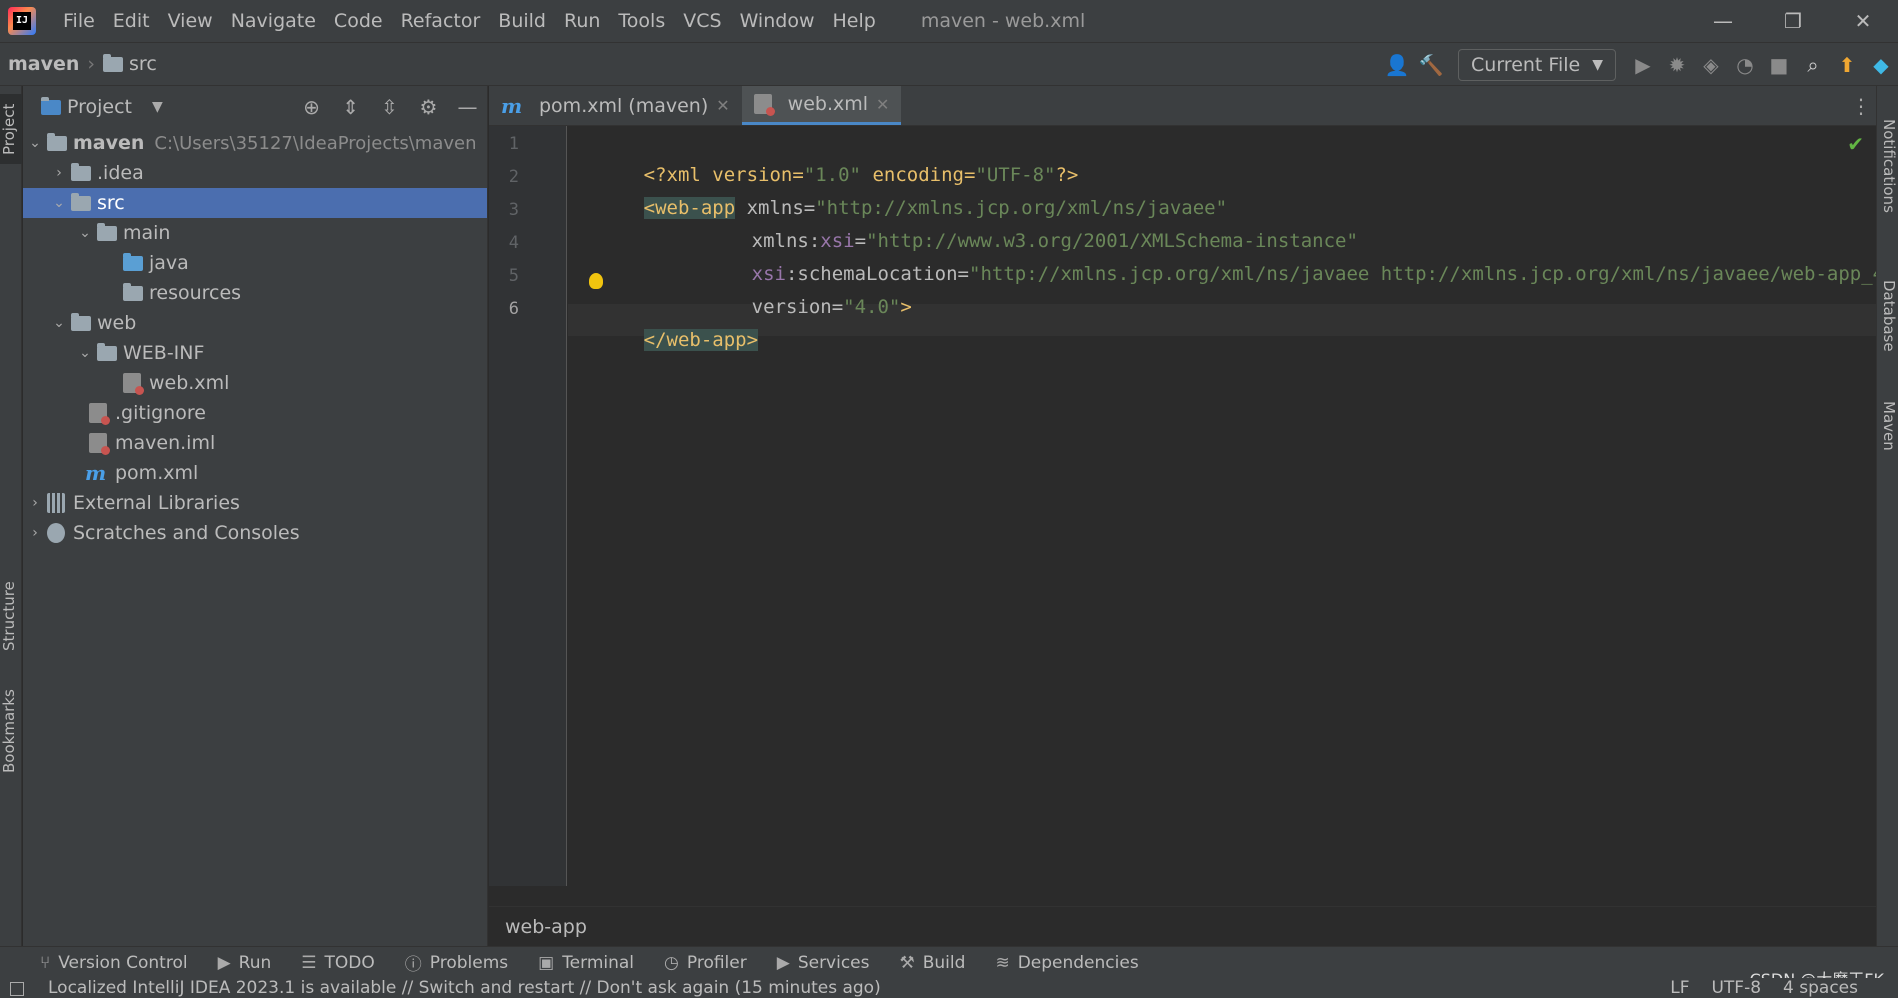 The image size is (1898, 998). What do you see at coordinates (467, 107) in the screenshot?
I see `hide-icon: —` at bounding box center [467, 107].